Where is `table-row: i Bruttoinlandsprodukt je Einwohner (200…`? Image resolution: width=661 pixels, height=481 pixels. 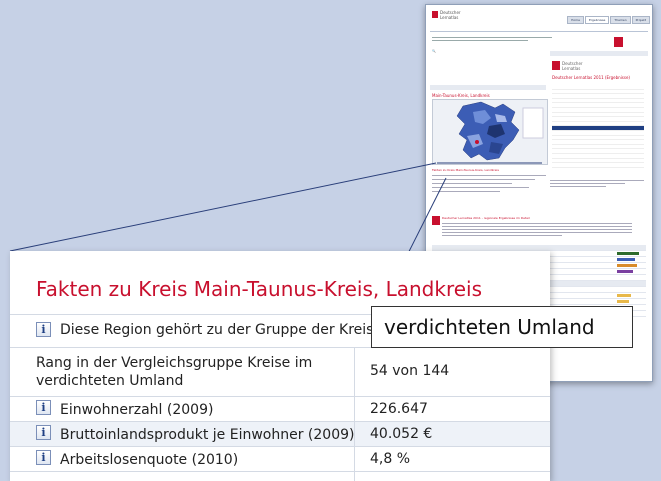 table-row: i Bruttoinlandsprodukt je Einwohner (200… is located at coordinates (280, 434).